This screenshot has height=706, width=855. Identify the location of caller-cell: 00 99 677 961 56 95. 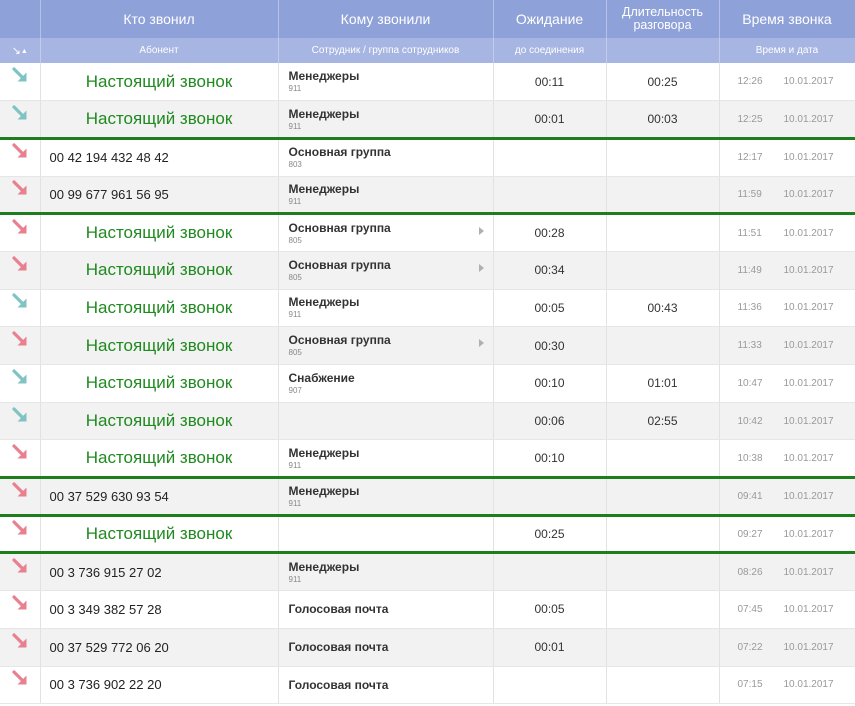
(159, 195).